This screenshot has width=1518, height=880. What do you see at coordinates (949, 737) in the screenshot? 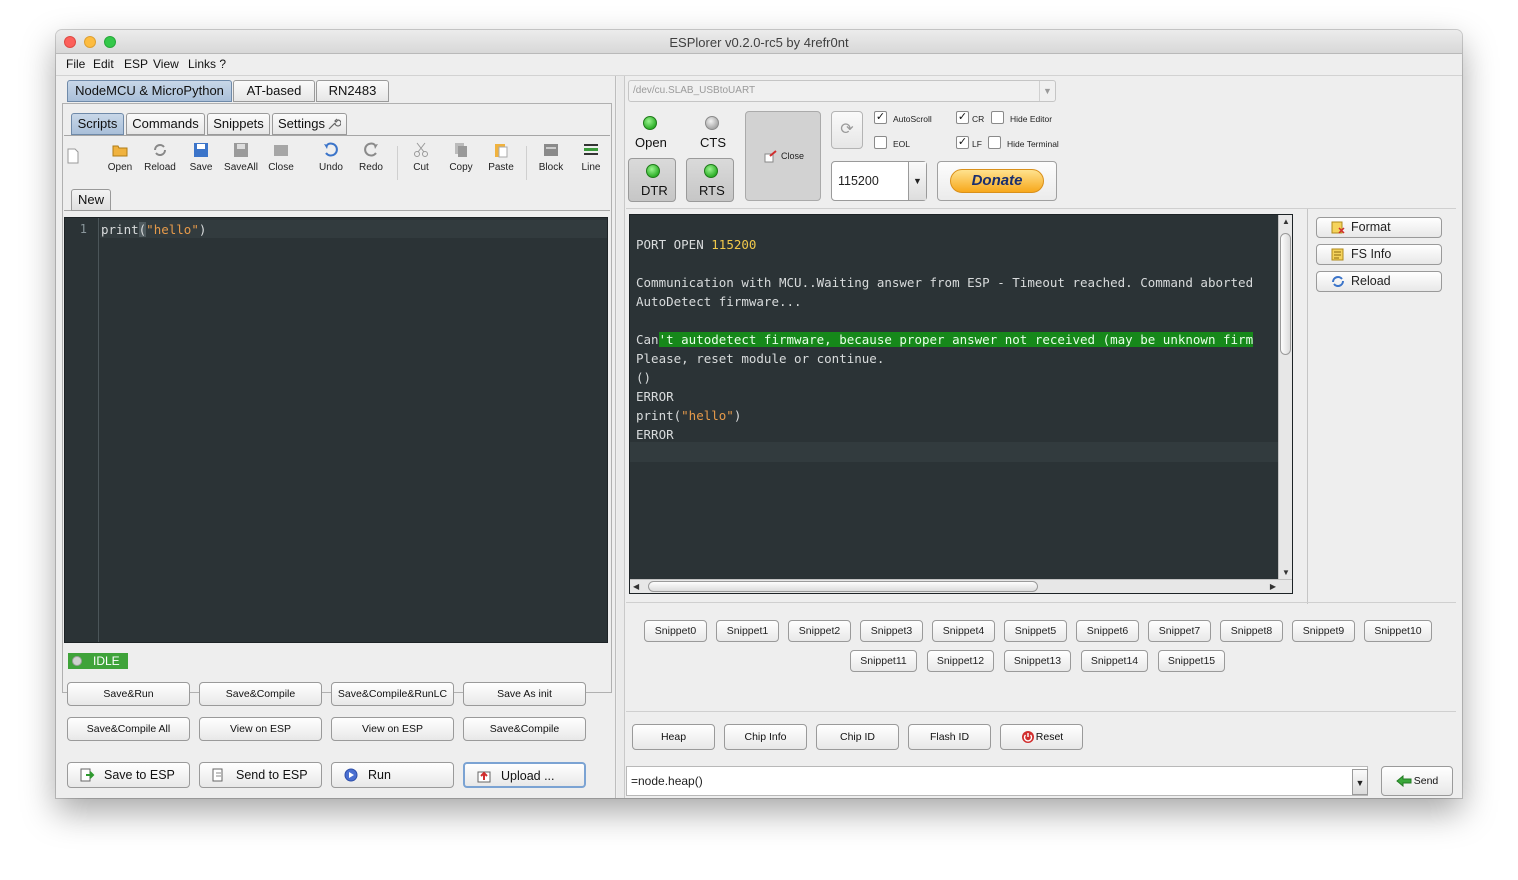
I see `flash-id-button: Flash ID` at bounding box center [949, 737].